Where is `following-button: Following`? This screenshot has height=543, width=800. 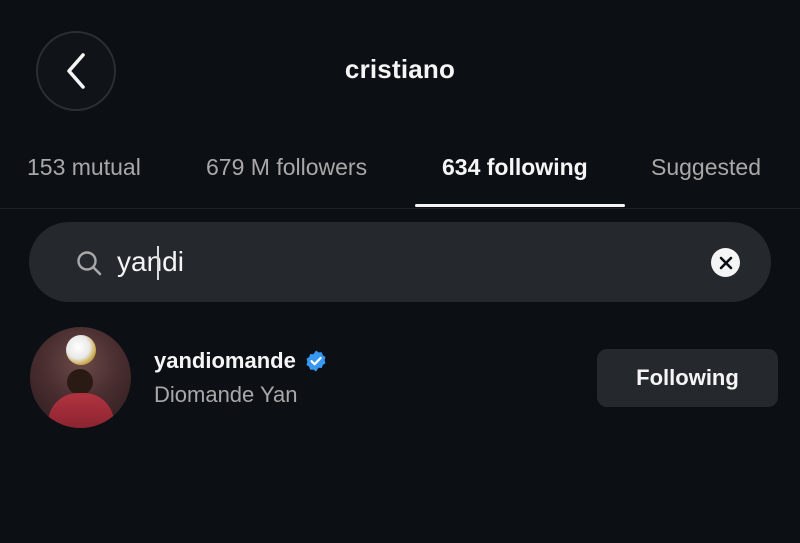
following-button: Following is located at coordinates (687, 378).